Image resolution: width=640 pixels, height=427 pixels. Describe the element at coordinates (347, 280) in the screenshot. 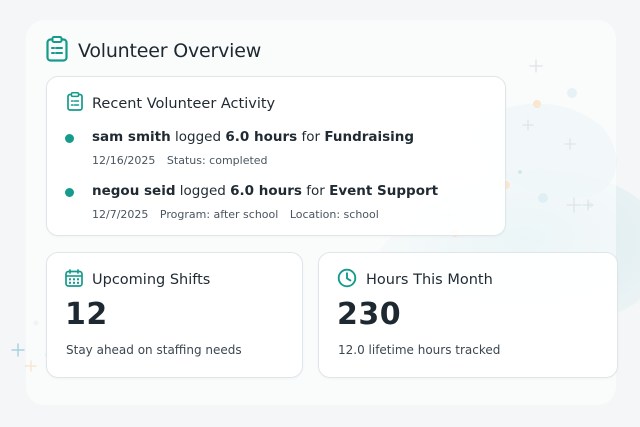

I see `clock-icon` at that location.